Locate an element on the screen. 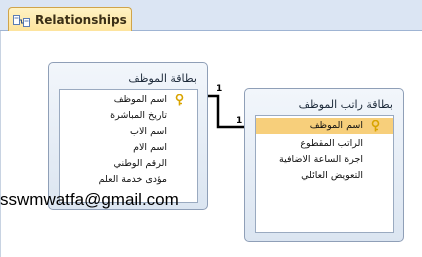  field-label: الرقم الوطني is located at coordinates (140, 163).